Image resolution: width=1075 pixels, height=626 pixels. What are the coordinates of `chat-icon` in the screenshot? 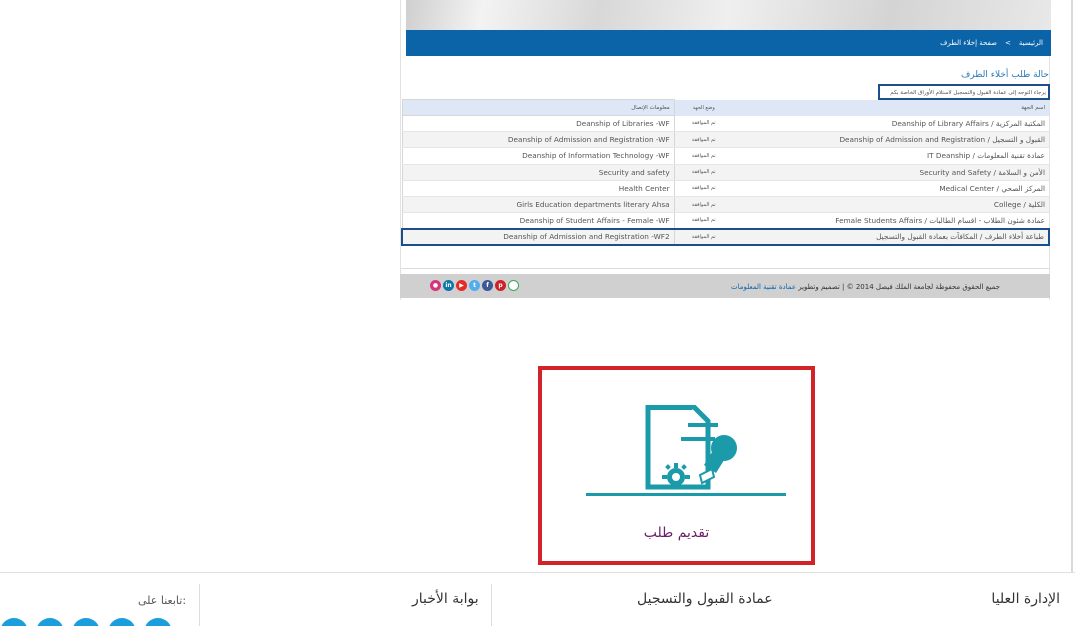 It's located at (513, 285).